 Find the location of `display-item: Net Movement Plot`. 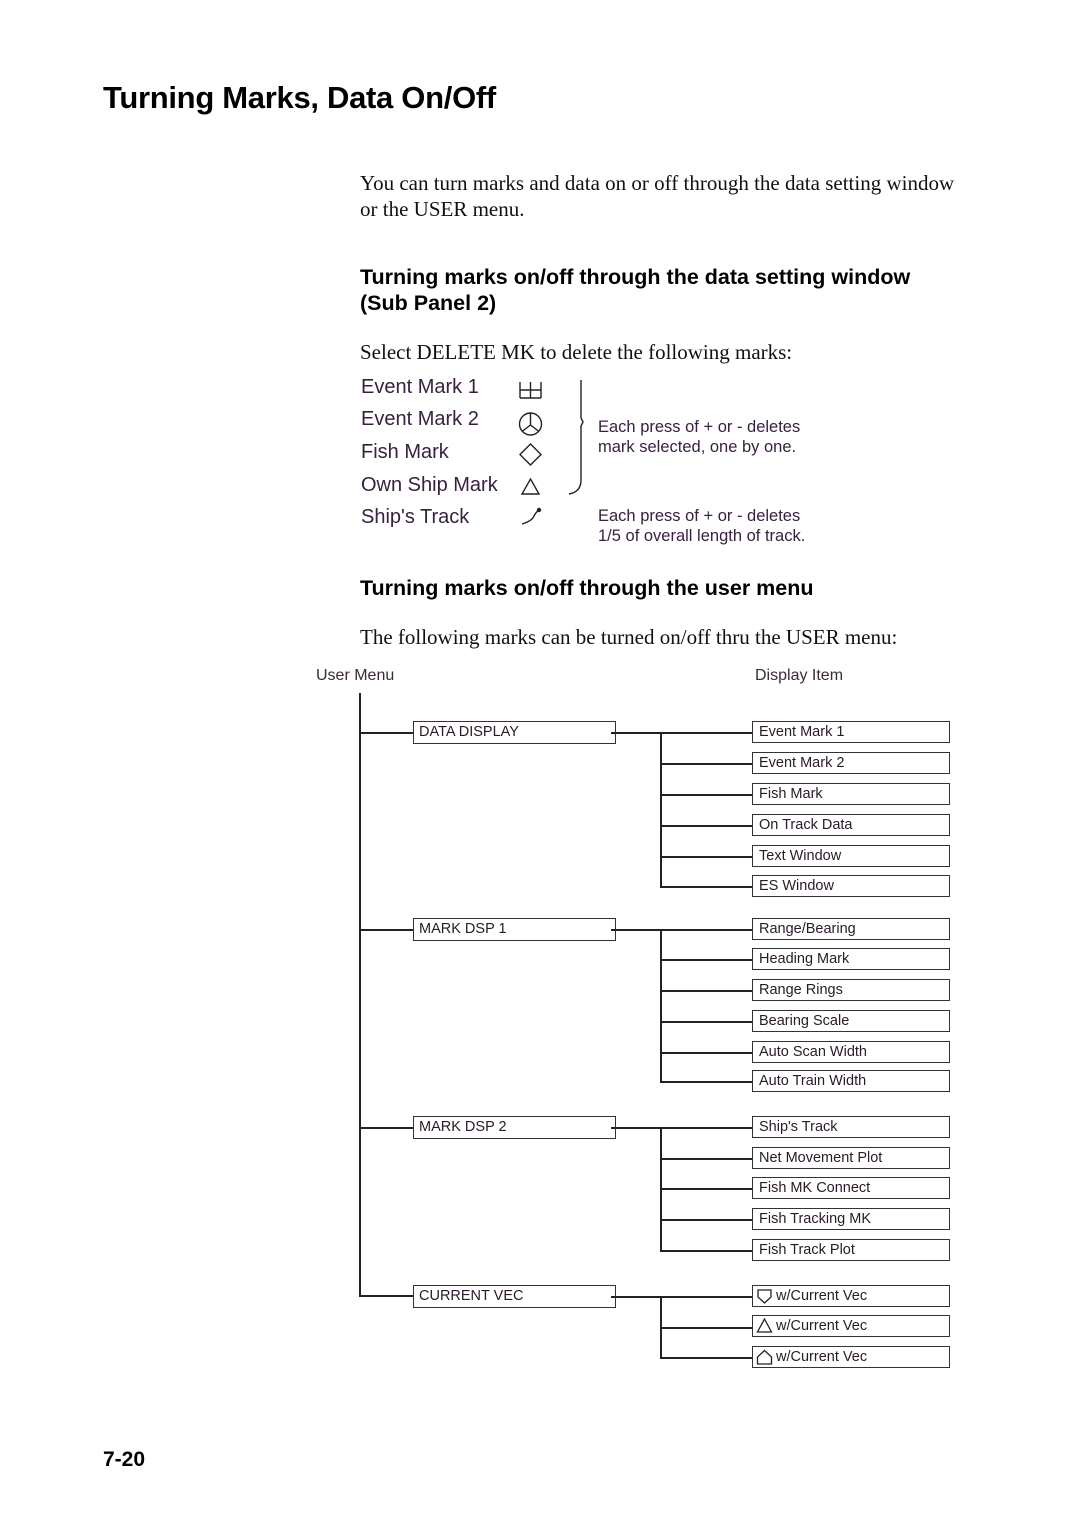

display-item: Net Movement Plot is located at coordinates (851, 1158).